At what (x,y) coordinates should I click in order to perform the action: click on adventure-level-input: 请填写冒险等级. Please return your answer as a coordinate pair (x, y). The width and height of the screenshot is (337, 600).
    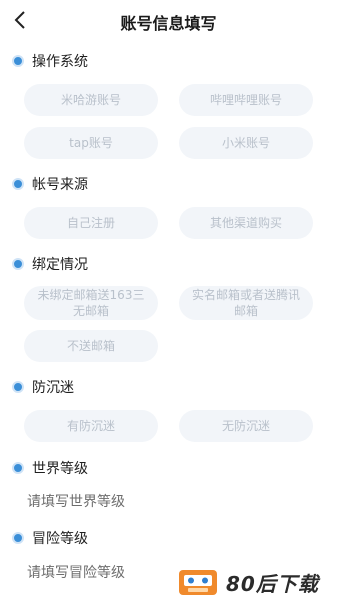
    Looking at the image, I should click on (76, 572).